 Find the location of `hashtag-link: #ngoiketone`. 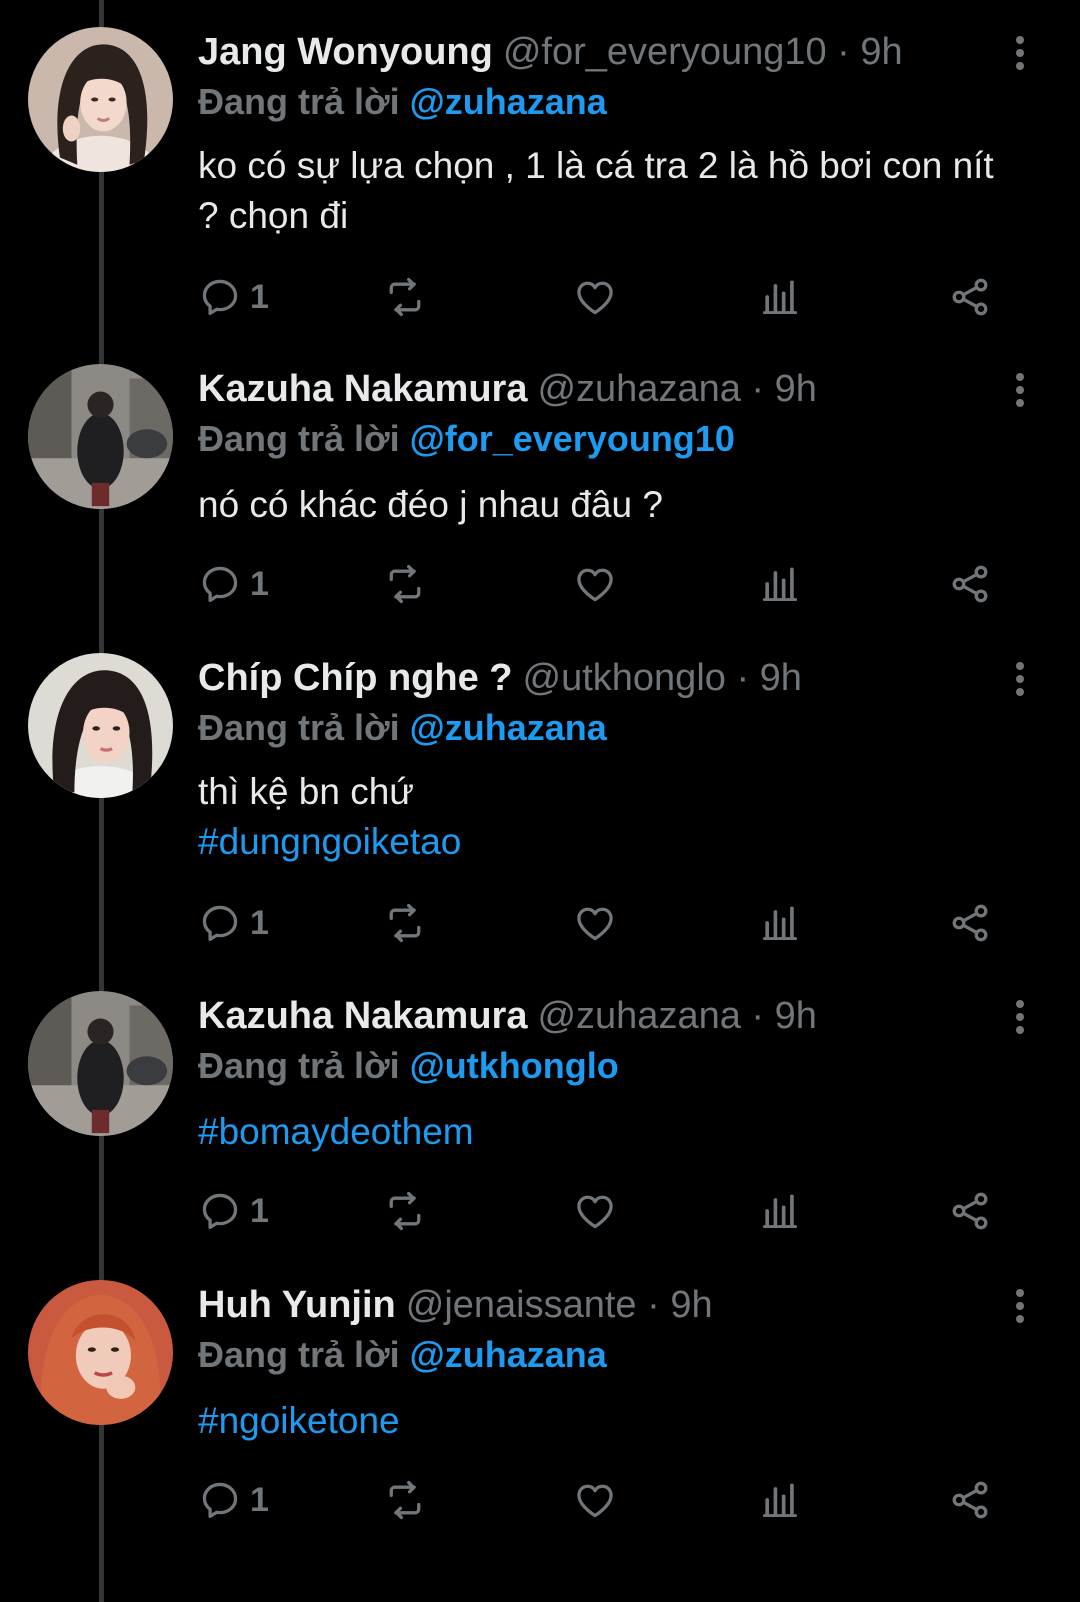

hashtag-link: #ngoiketone is located at coordinates (598, 1421).